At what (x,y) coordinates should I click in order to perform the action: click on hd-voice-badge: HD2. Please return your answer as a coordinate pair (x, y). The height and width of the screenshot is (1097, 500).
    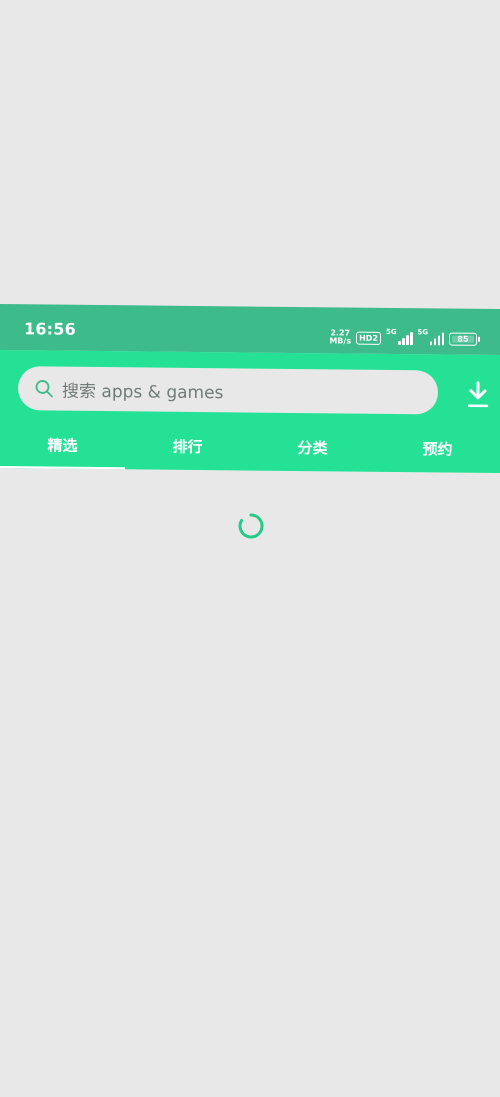
    Looking at the image, I should click on (368, 338).